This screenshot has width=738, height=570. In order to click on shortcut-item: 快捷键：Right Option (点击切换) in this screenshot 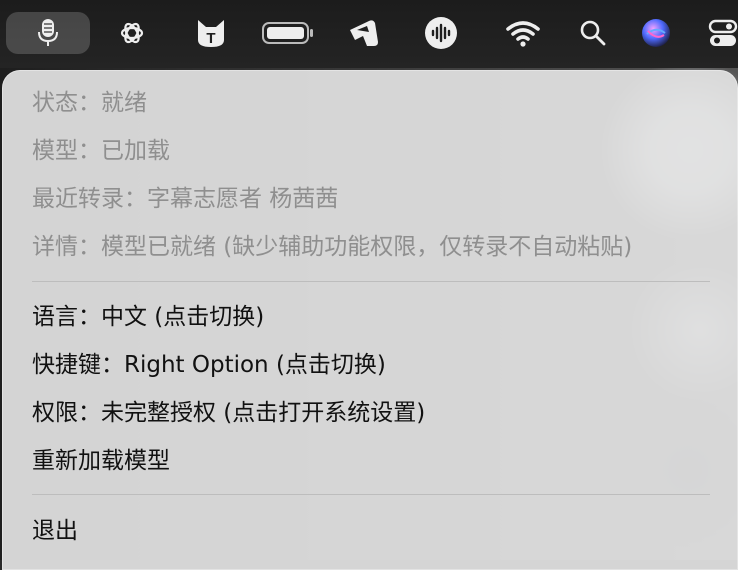, I will do `click(209, 365)`.